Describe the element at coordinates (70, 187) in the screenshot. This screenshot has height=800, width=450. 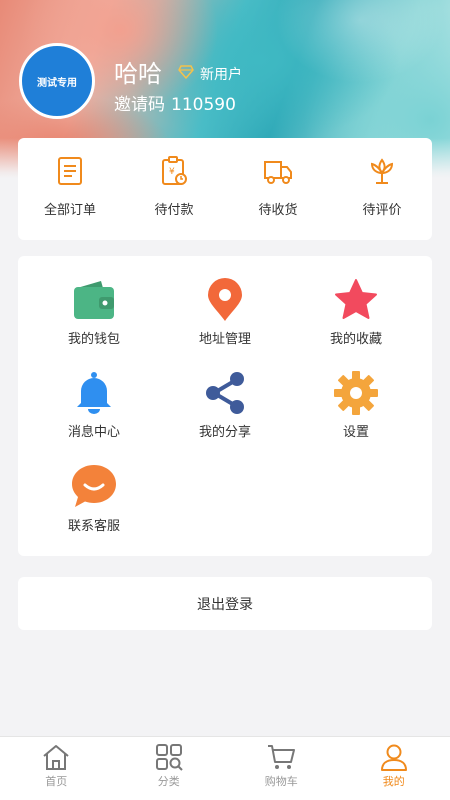
I see `order-all-button: 全部订单` at that location.